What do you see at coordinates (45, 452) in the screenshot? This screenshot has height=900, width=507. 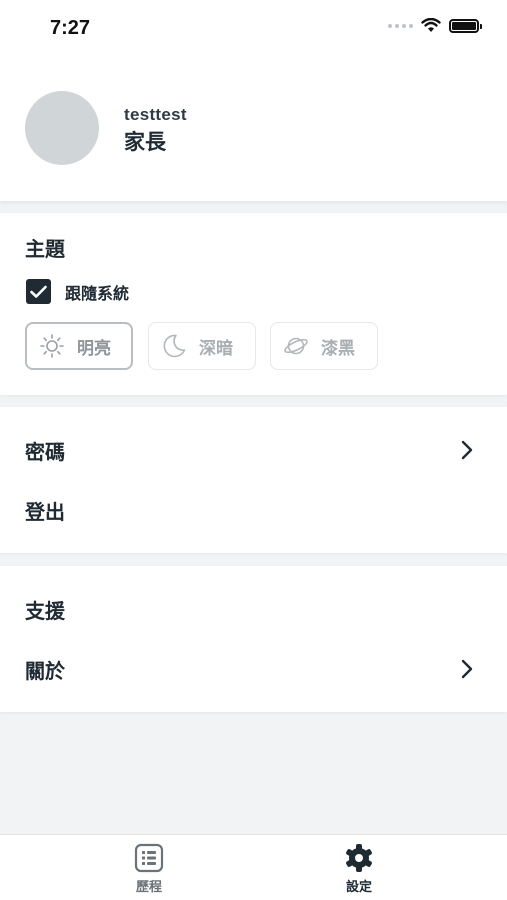 I see `password-label: 密碼` at bounding box center [45, 452].